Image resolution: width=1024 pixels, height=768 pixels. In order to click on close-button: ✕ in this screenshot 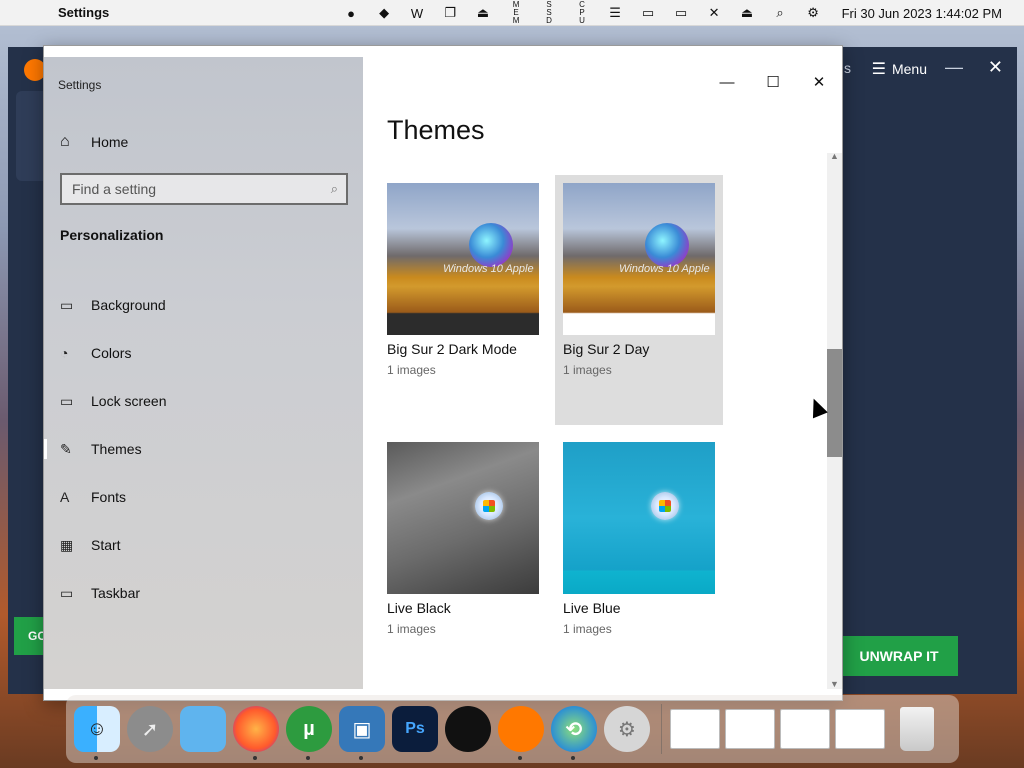, I will do `click(819, 82)`.